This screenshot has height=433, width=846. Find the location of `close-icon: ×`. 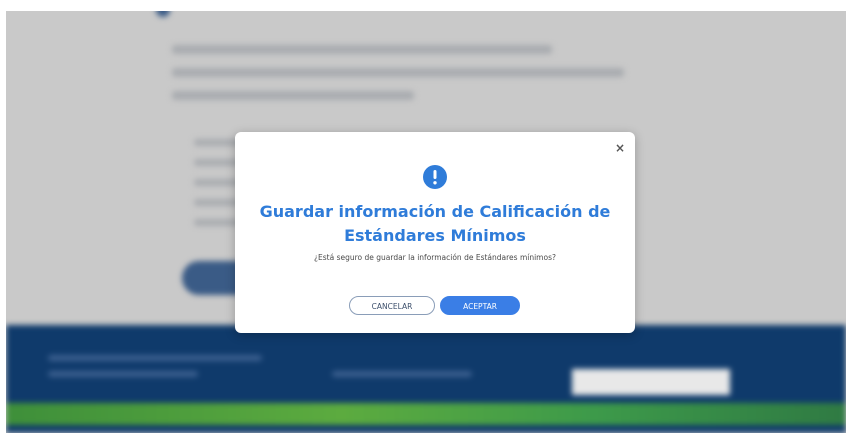

close-icon: × is located at coordinates (620, 148).